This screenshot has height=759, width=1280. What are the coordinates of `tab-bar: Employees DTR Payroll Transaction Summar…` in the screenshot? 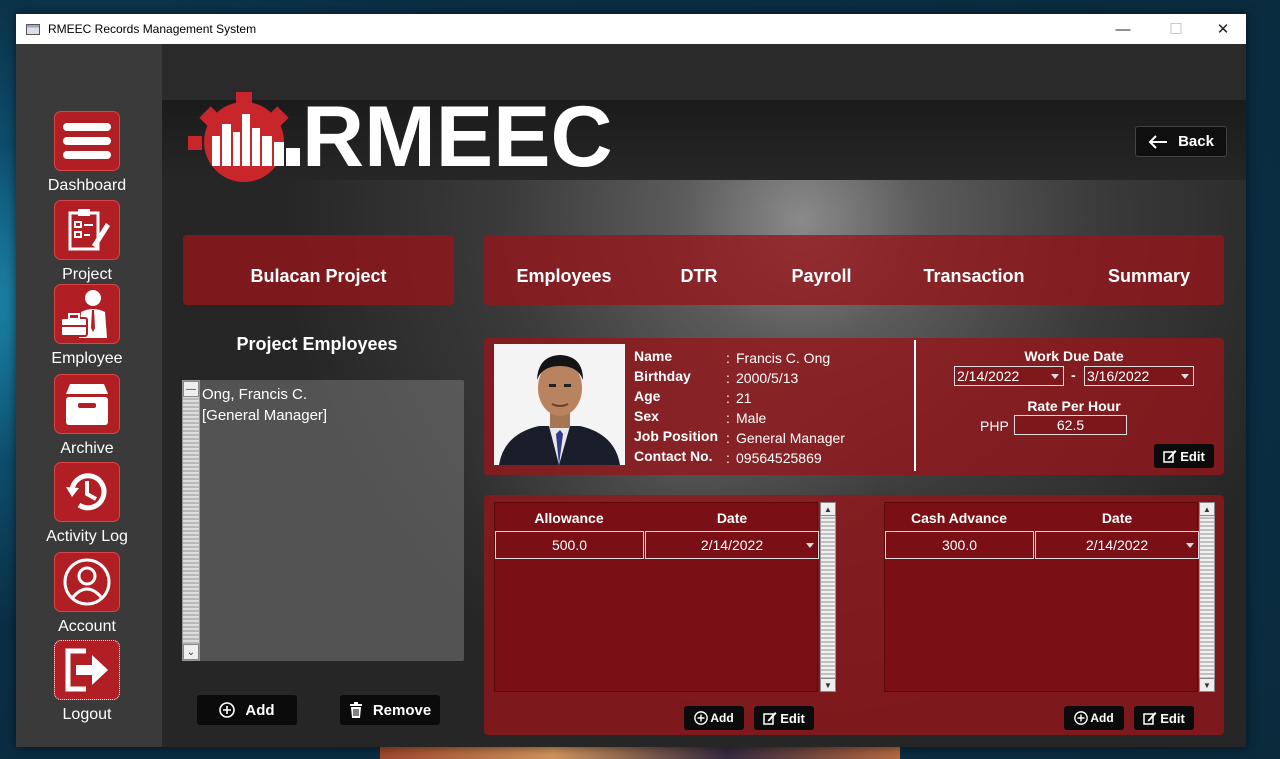 It's located at (854, 270).